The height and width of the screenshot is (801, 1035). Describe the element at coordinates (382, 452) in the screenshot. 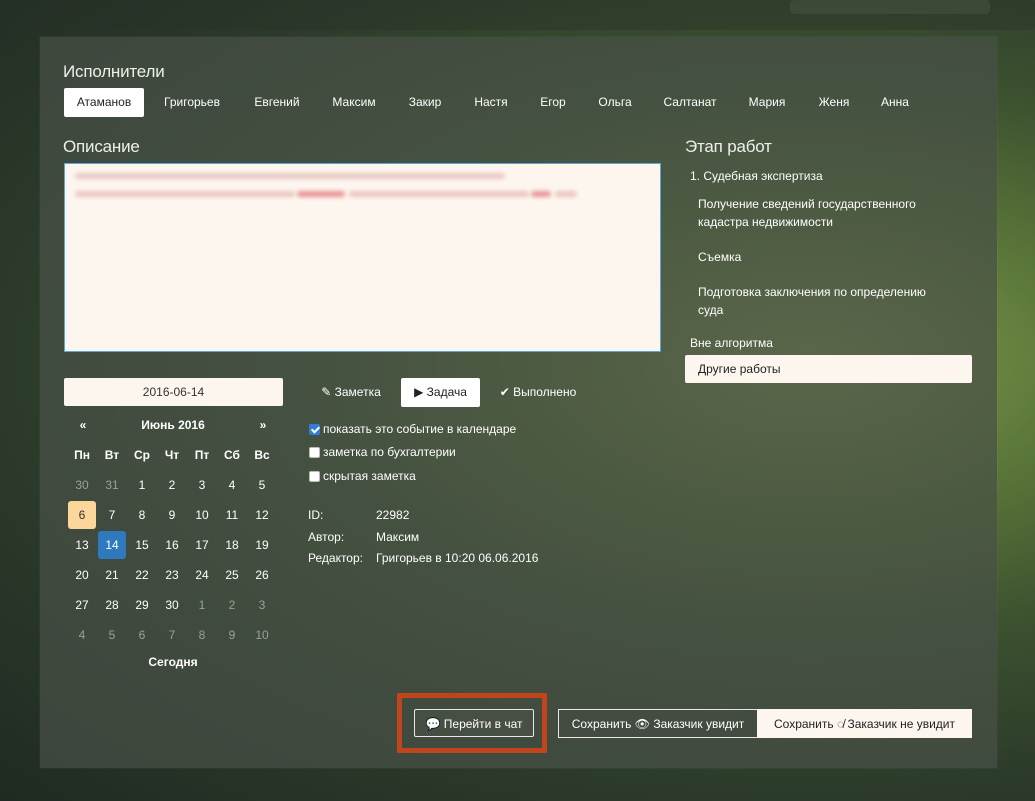

I see `accounting-note-option: заметка по бухгалтерии` at that location.